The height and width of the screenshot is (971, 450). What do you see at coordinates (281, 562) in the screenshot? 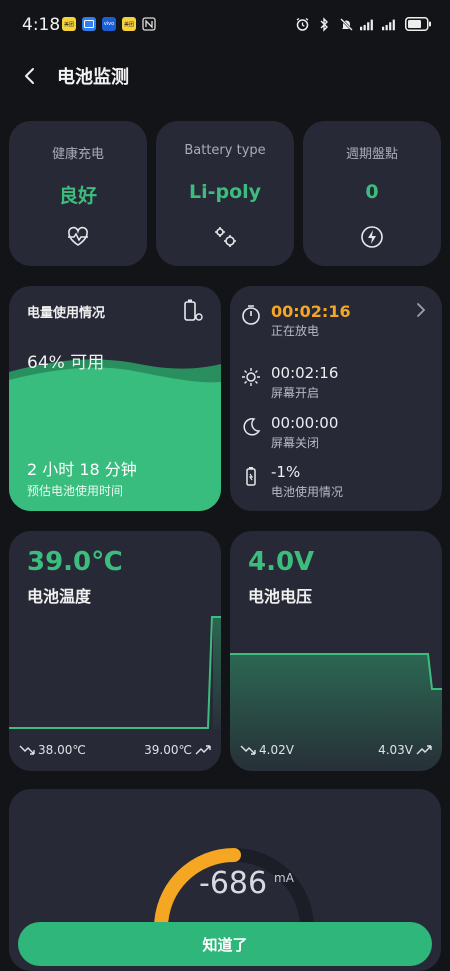
I see `voltage-value: 4.0V` at bounding box center [281, 562].